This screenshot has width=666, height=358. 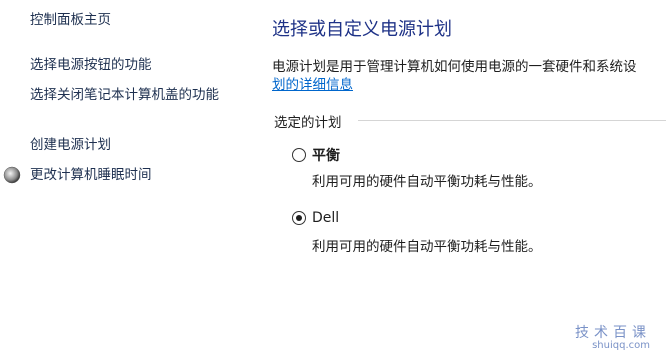 I want to click on radio-button-unchecked, so click(x=299, y=155).